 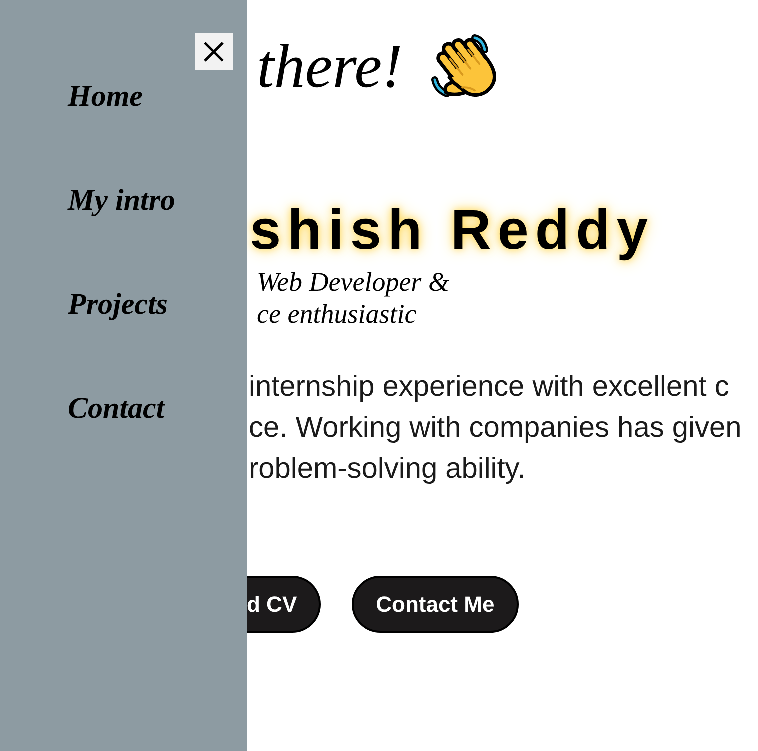 I want to click on close-button, so click(x=214, y=51).